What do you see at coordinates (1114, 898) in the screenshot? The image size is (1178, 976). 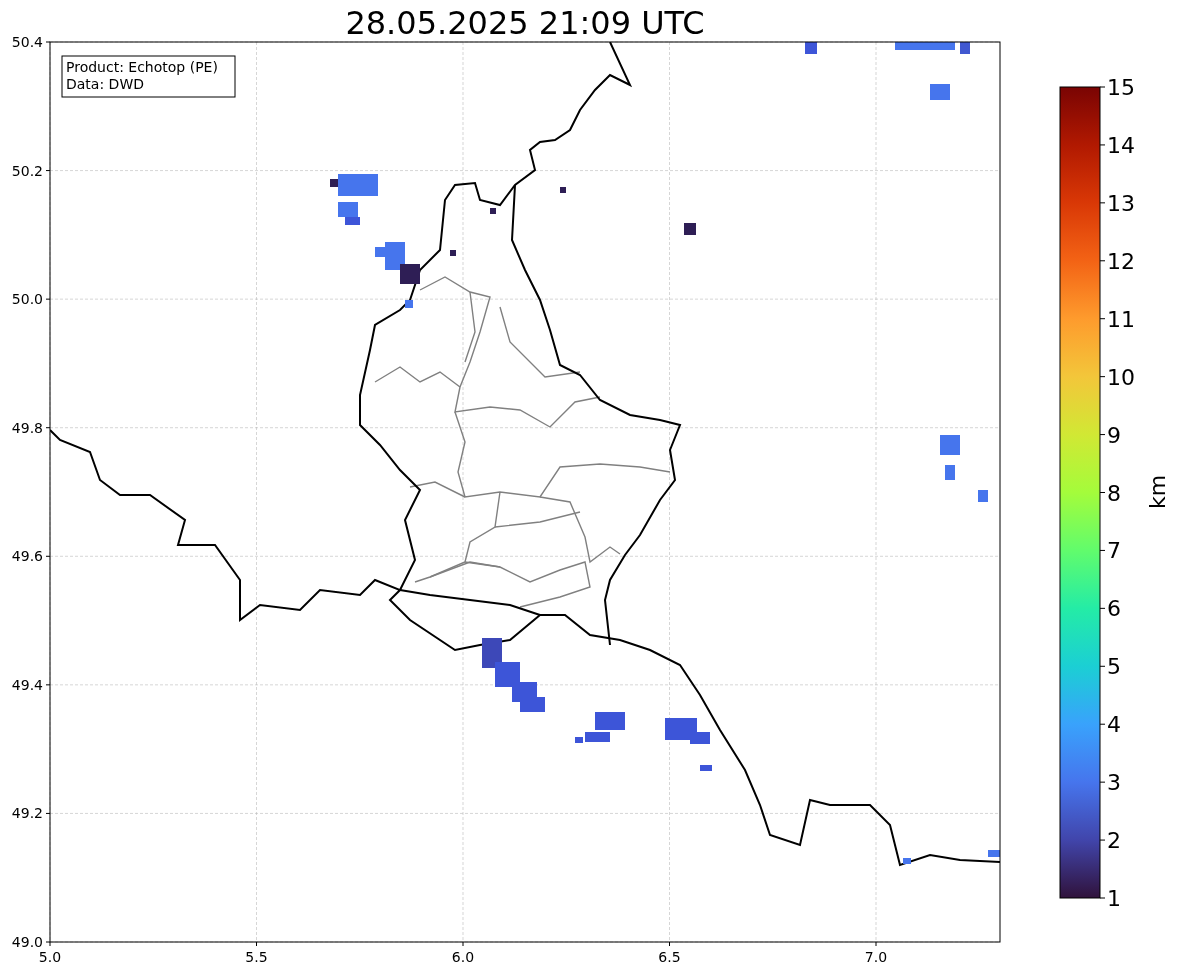 I see `colorbar-tick-label: 1` at bounding box center [1114, 898].